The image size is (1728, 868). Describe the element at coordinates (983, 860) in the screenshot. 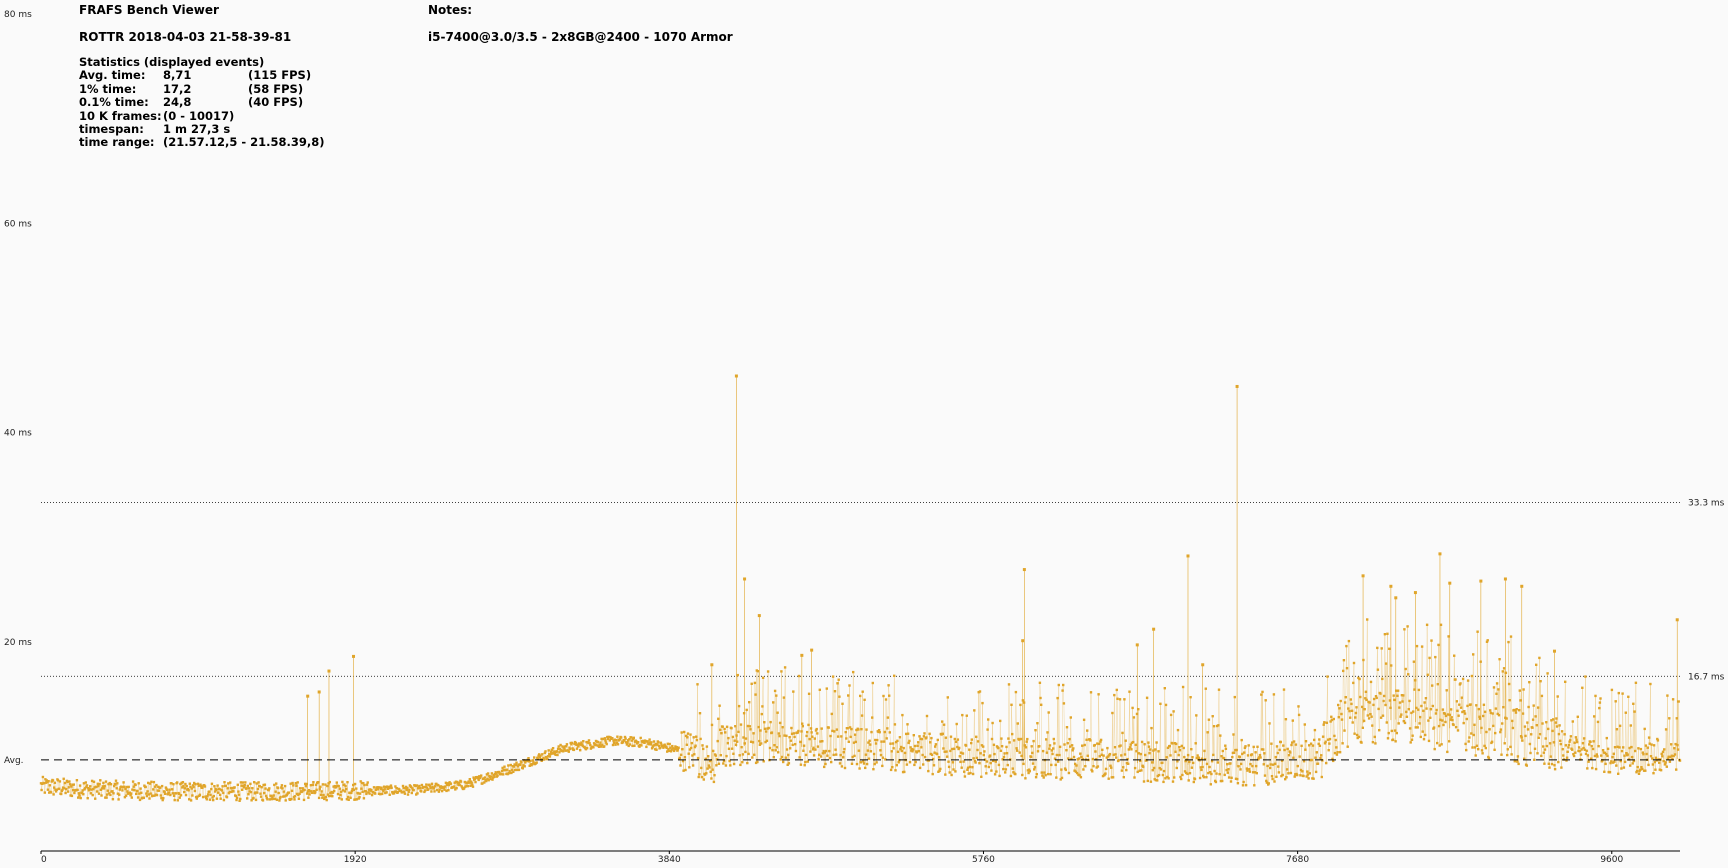

I see `x-tick-label: 5760` at that location.